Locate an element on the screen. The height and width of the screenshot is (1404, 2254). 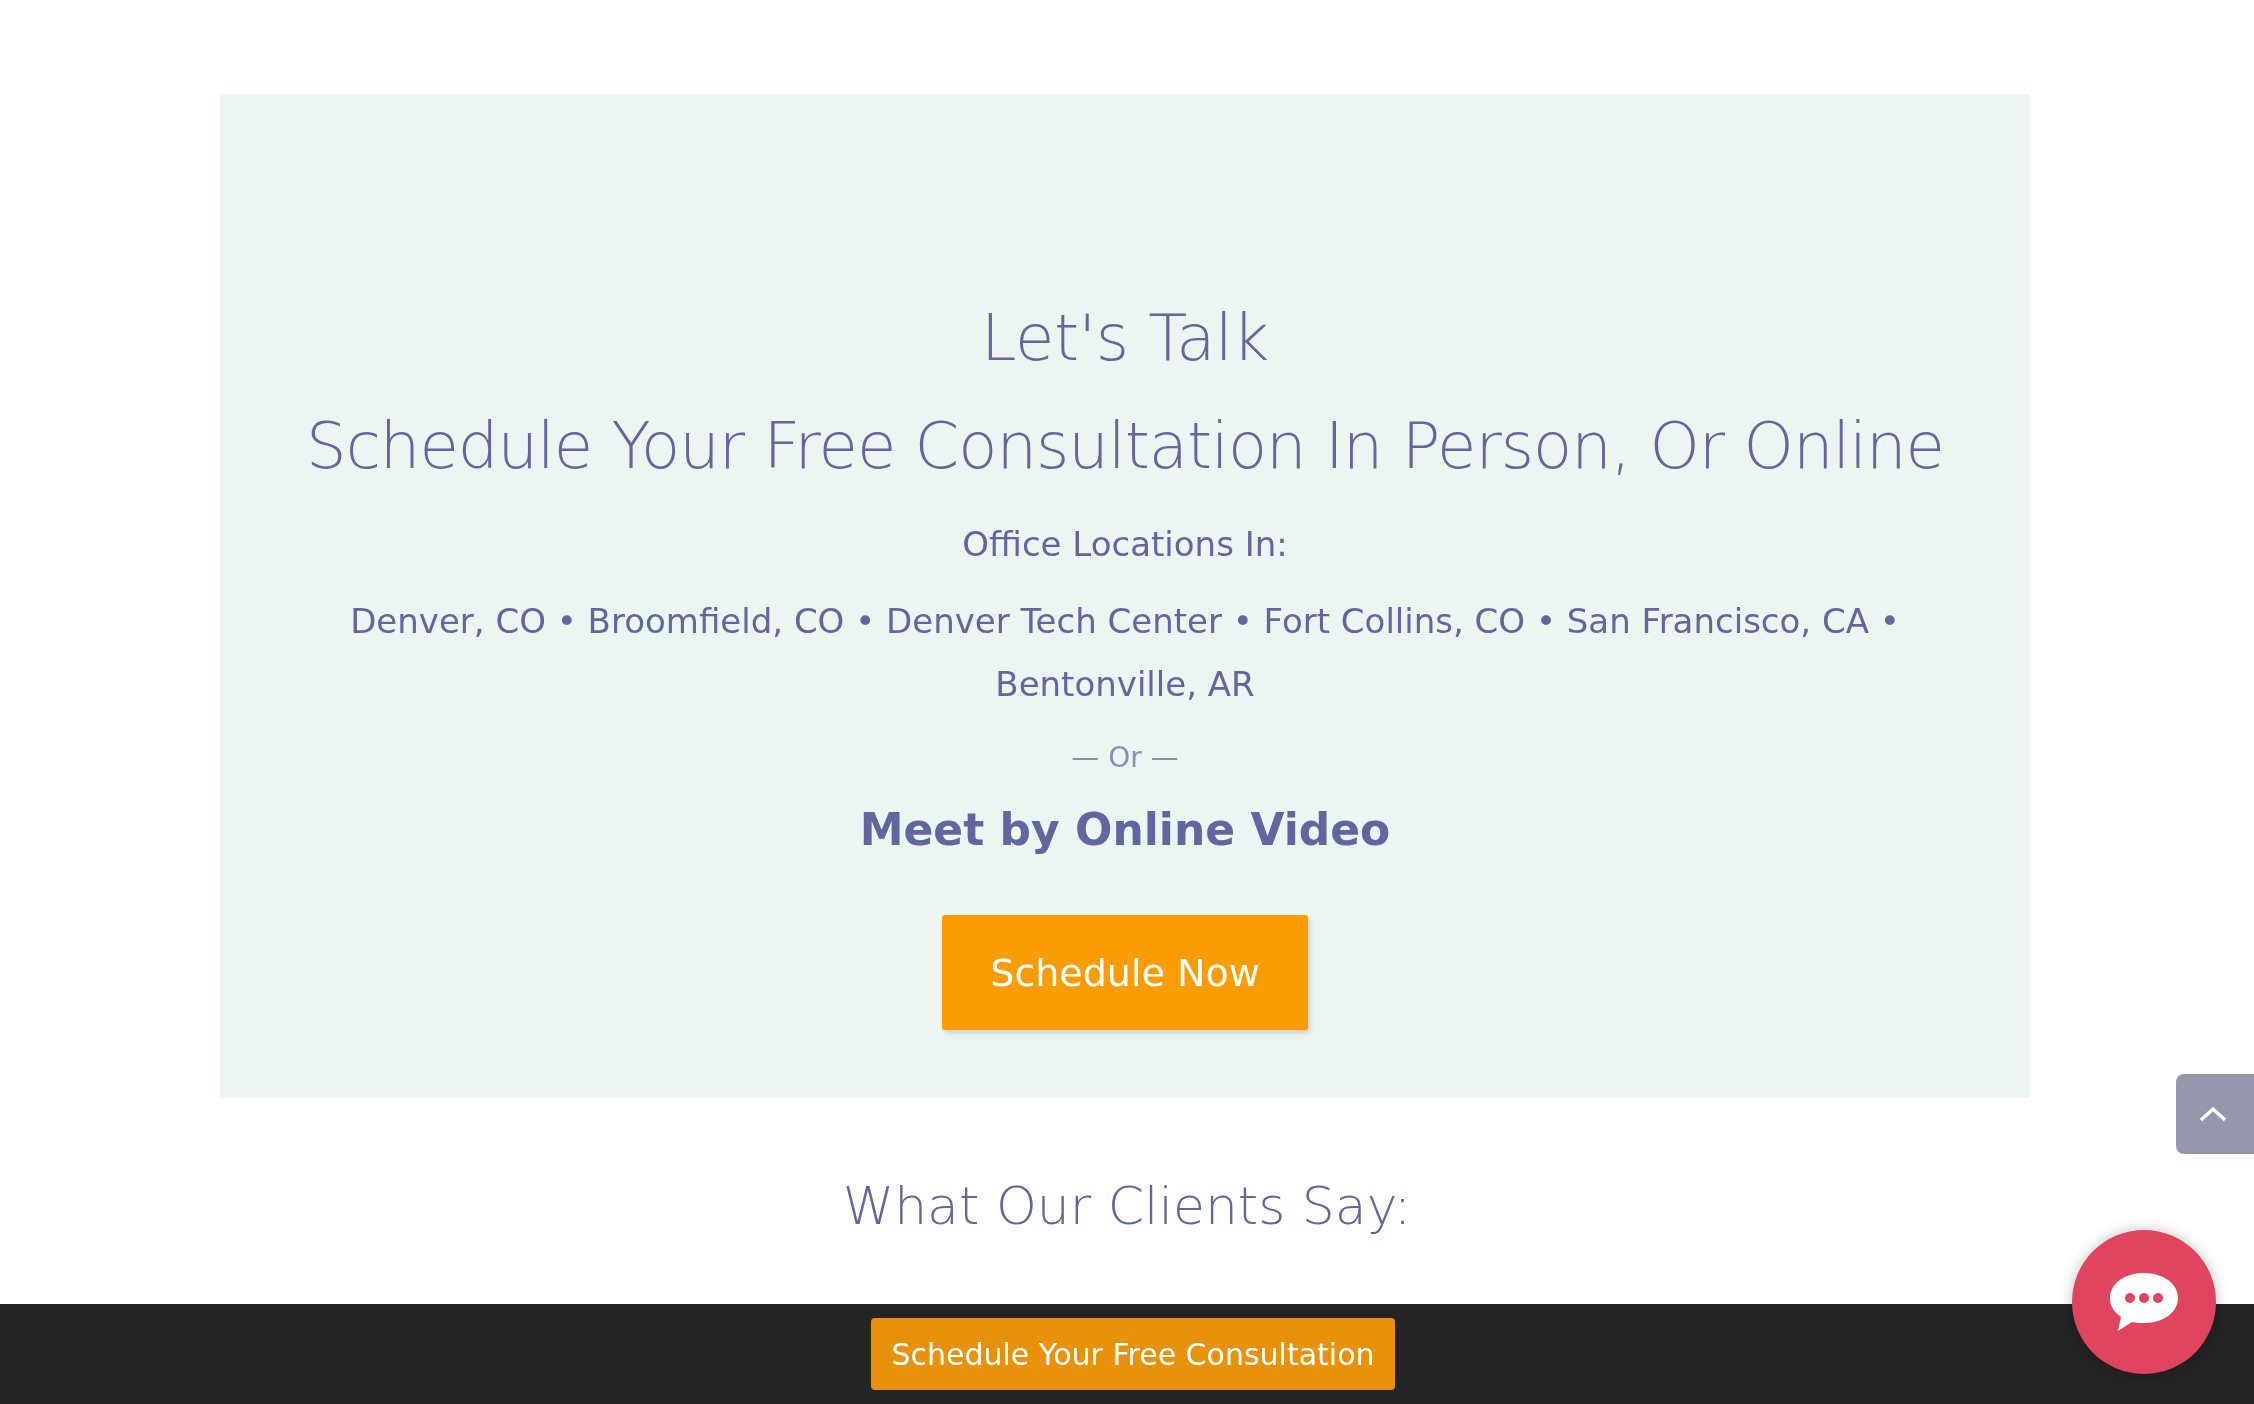
separator-text: — Or — is located at coordinates (1125, 758).